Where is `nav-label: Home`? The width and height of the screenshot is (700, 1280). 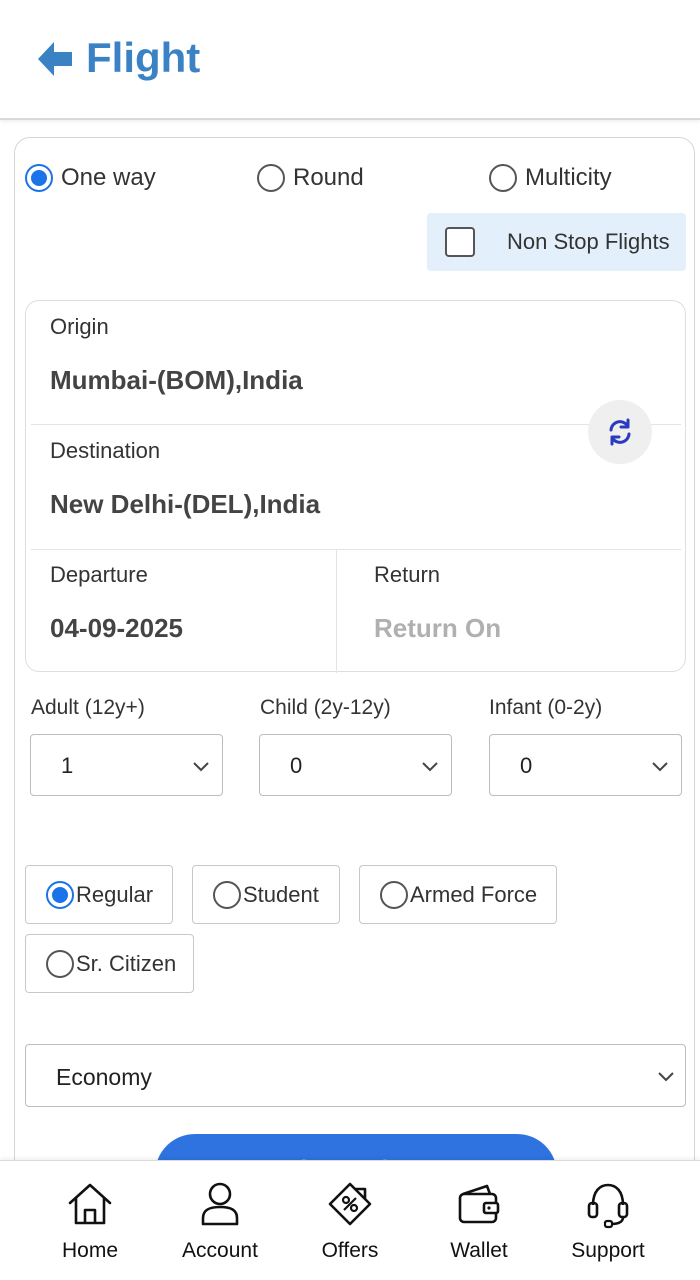 nav-label: Home is located at coordinates (90, 1250).